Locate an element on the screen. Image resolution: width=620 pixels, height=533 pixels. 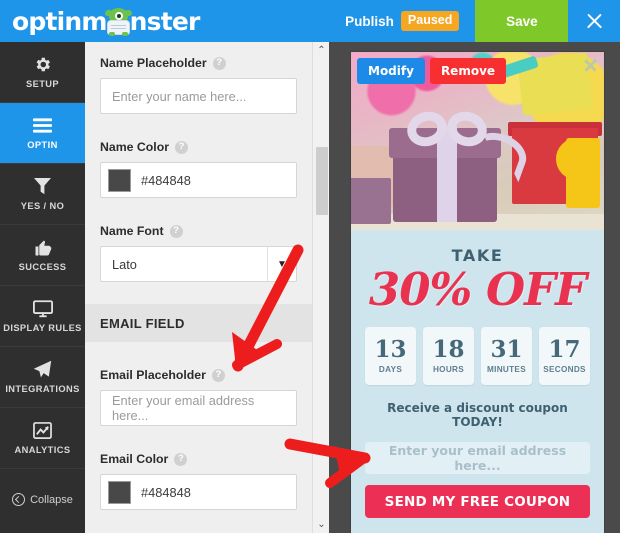
section-header-email-field: EMAIL FIELD is located at coordinates (198, 323).